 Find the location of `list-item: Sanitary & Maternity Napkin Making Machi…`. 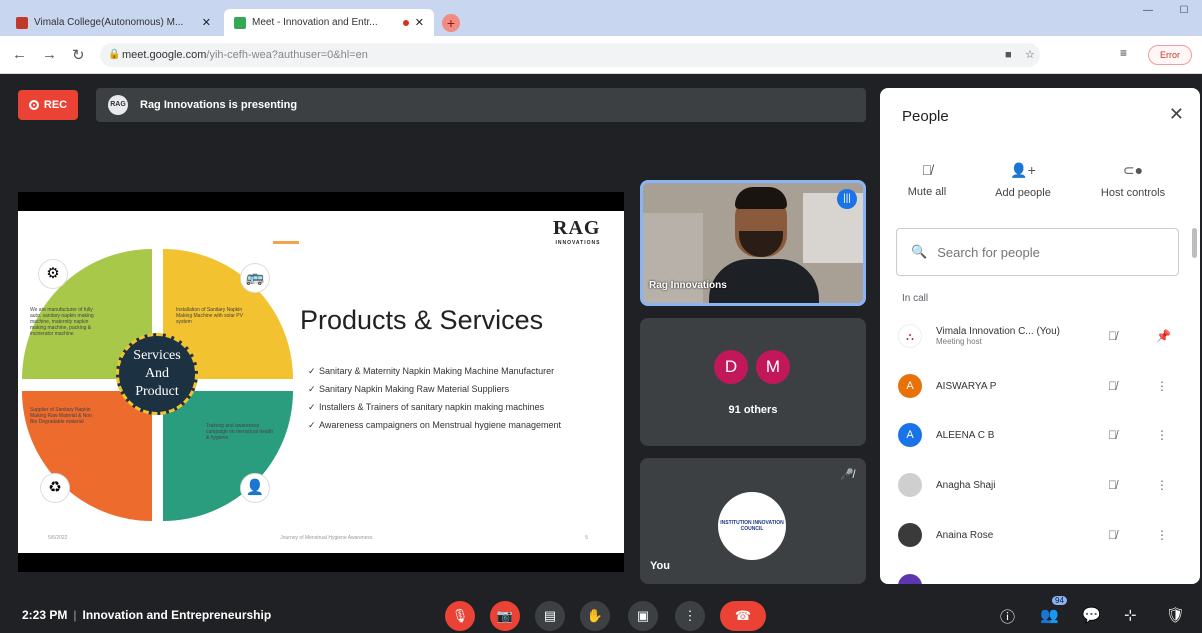

list-item: Sanitary & Maternity Napkin Making Machi… is located at coordinates (443, 371).